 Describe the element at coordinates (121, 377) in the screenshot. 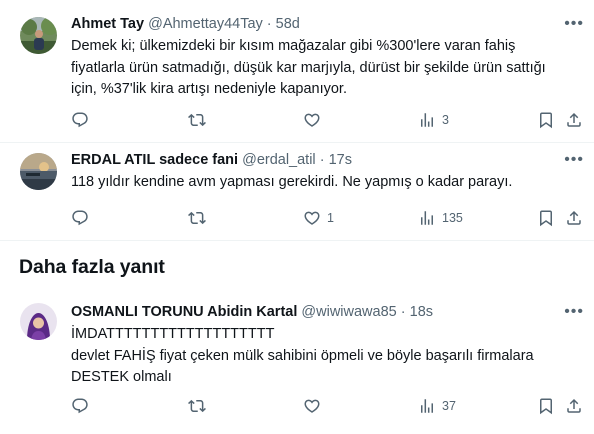

I see `tweet-text-line: DESTEK olmalı` at that location.